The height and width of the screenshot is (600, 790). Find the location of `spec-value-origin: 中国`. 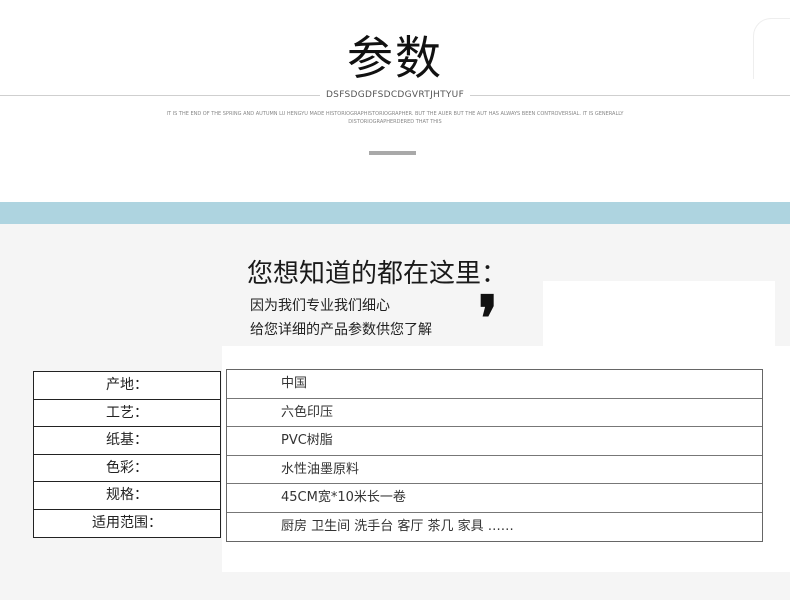

spec-value-origin: 中国 is located at coordinates (494, 384).